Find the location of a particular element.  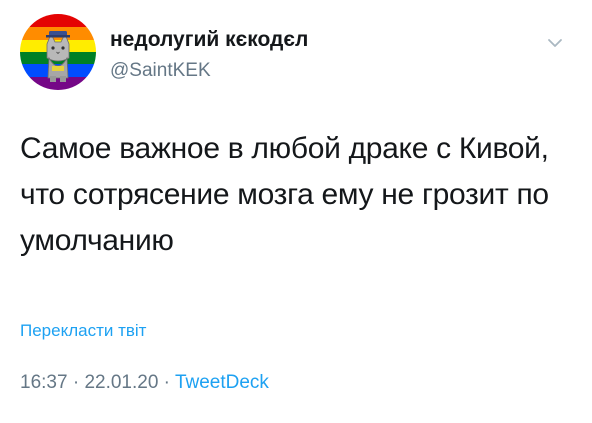

avatar is located at coordinates (58, 52).